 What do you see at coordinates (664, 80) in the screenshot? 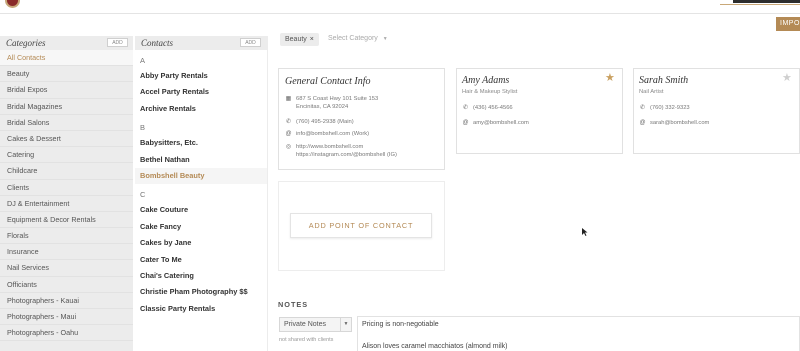
I see `poc-name: Sarah Smith` at bounding box center [664, 80].